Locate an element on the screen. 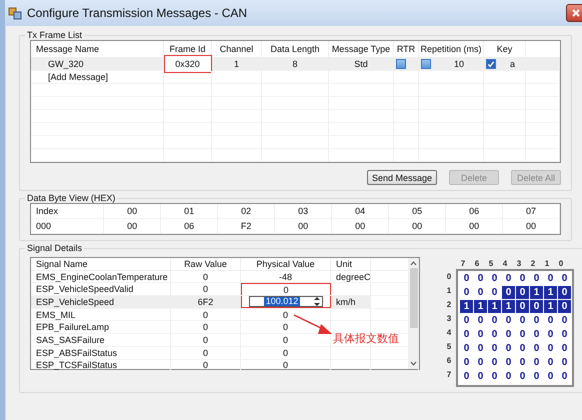 The image size is (582, 420). bit-label: 7 is located at coordinates (463, 263).